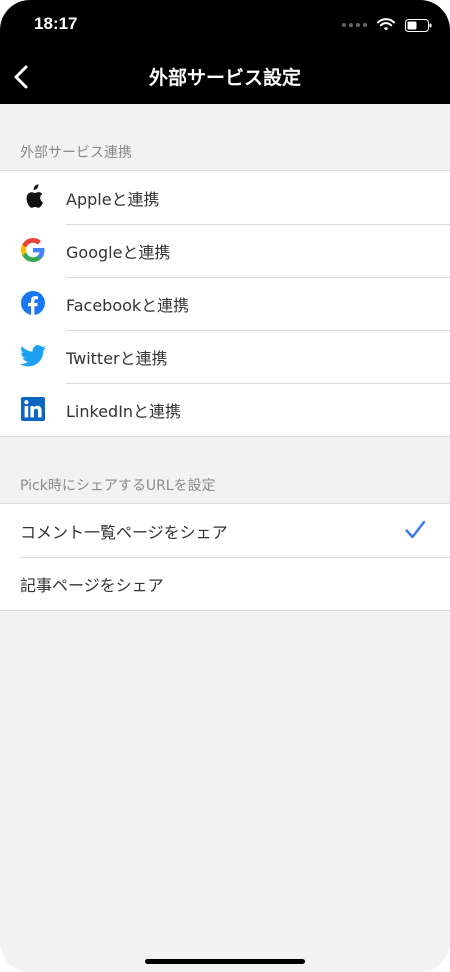 This screenshot has height=972, width=450. I want to click on checkmark-icon, so click(415, 529).